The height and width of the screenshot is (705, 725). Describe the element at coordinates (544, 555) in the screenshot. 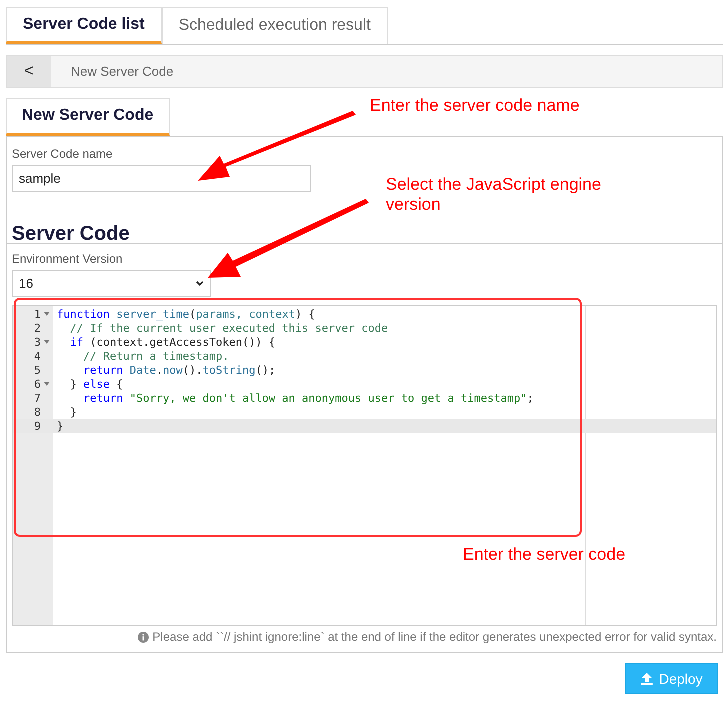

I see `annotation-text: Enter the server code` at that location.